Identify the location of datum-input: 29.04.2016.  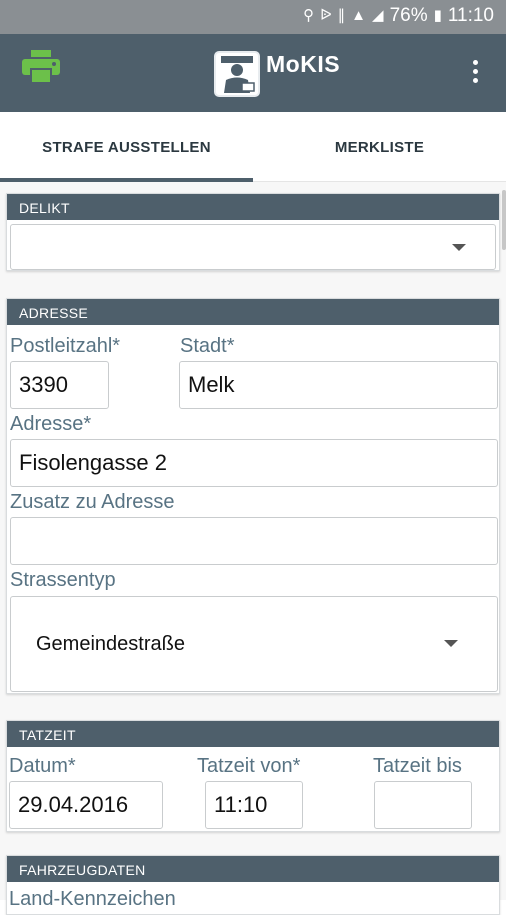
(86, 805).